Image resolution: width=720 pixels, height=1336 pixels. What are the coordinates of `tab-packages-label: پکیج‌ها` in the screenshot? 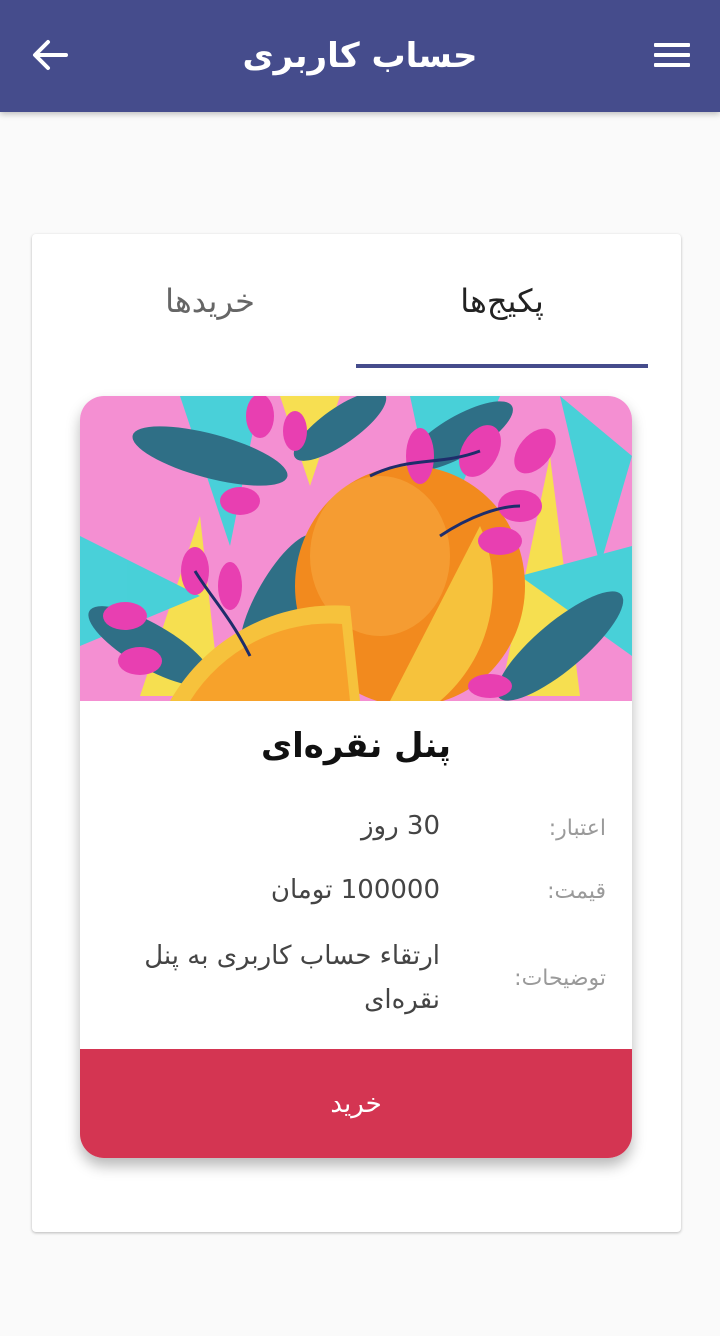 It's located at (502, 301).